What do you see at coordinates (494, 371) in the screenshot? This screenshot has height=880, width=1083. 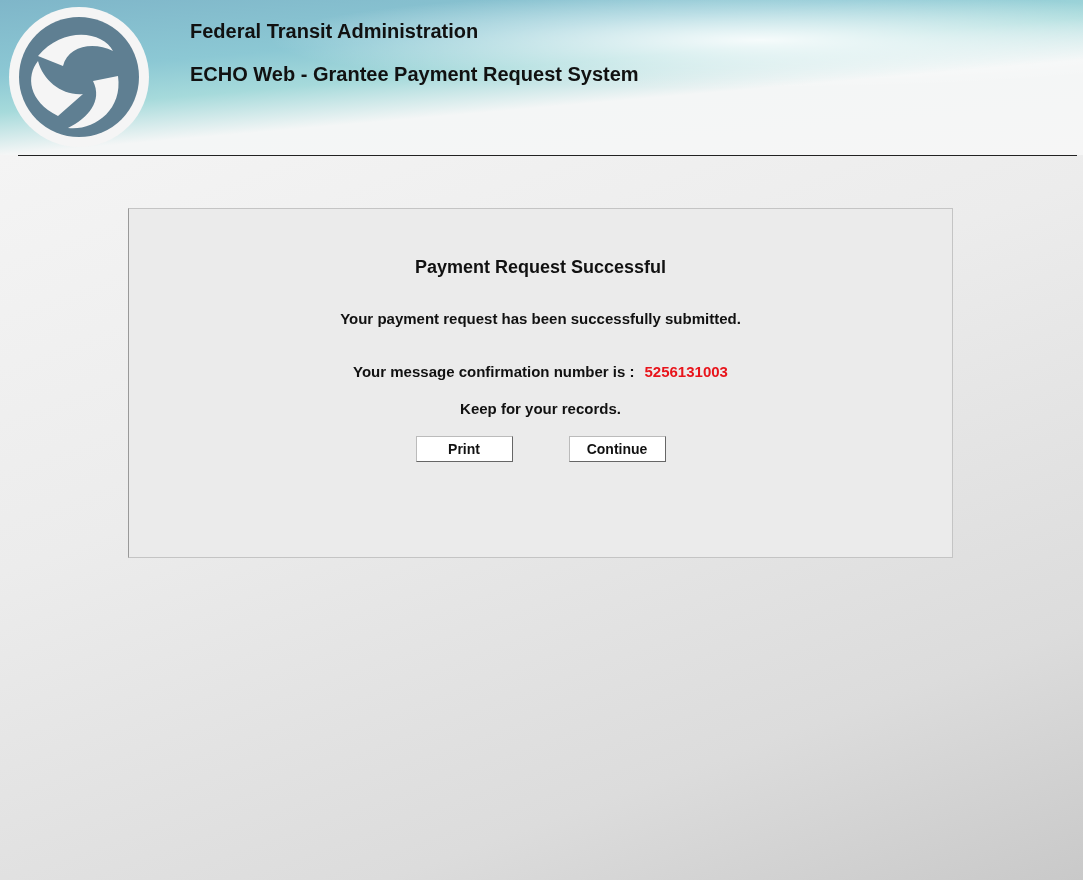 I see `confirmation-label: Your message confirmation number is :` at bounding box center [494, 371].